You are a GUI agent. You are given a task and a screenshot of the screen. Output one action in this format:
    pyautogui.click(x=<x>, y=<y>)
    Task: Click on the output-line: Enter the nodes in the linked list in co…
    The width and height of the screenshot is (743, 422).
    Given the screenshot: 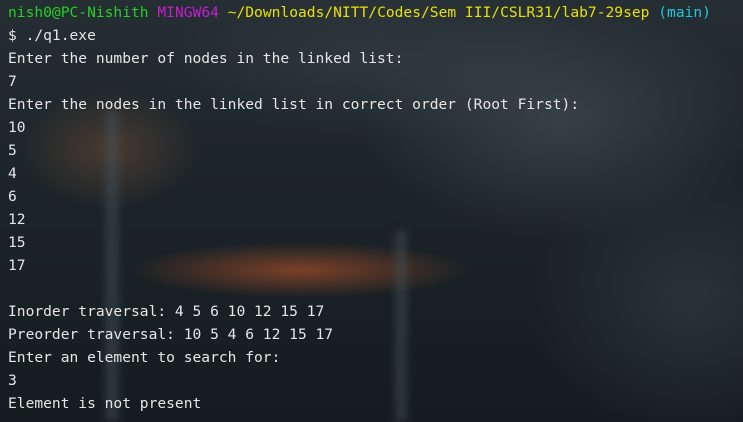 What is the action you would take?
    pyautogui.click(x=294, y=104)
    